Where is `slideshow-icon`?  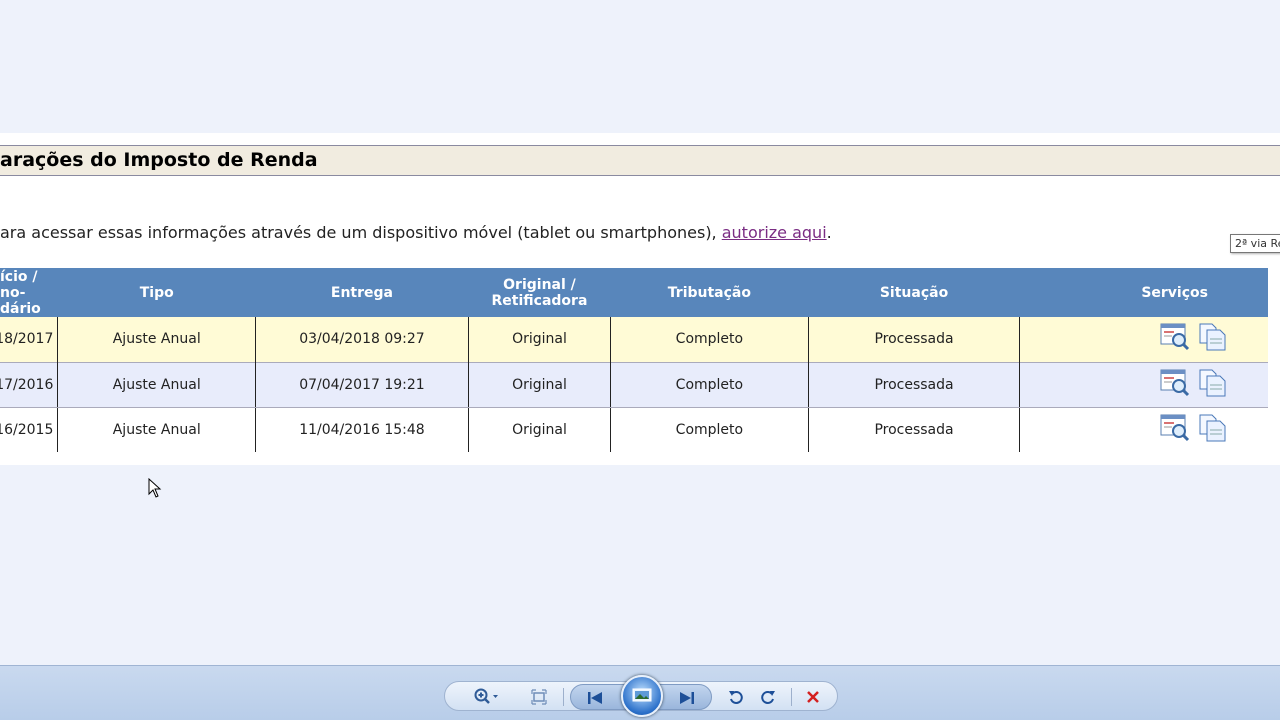
slideshow-icon is located at coordinates (642, 696).